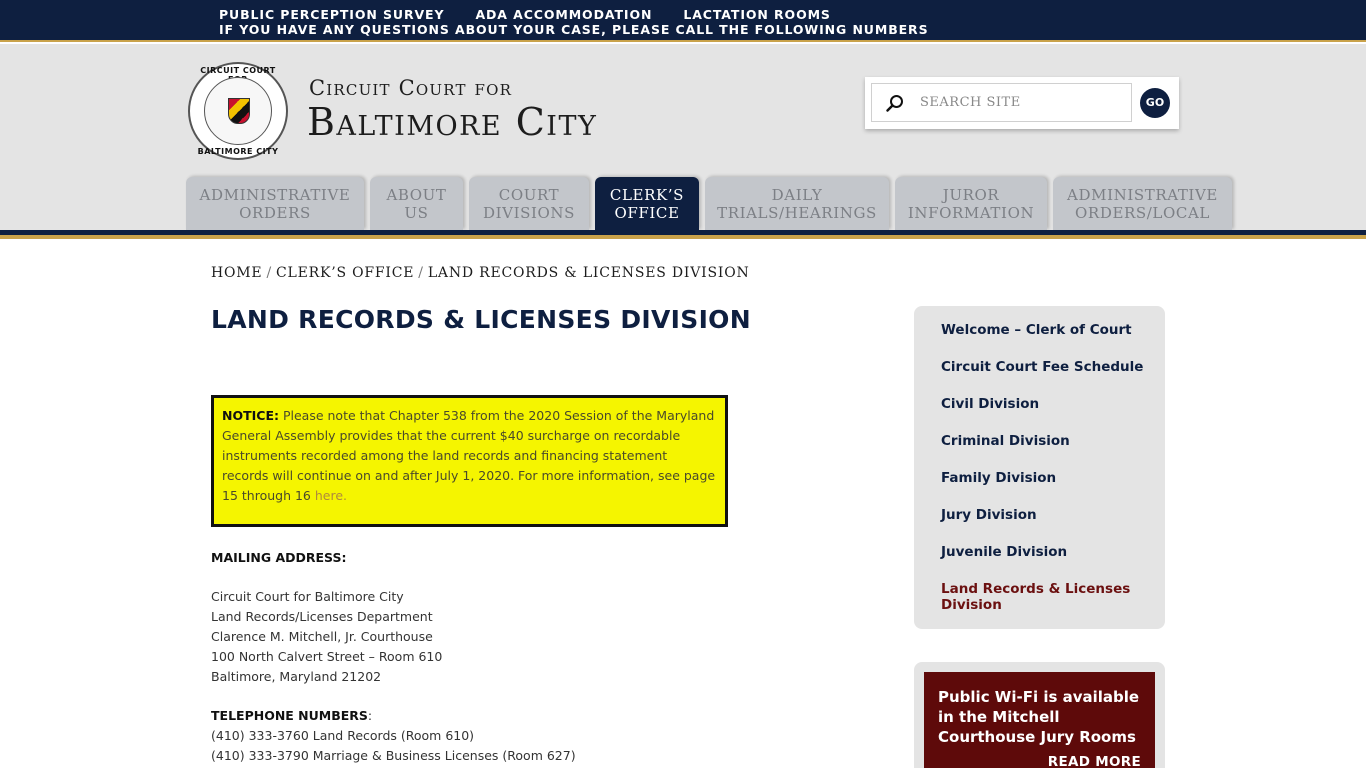  Describe the element at coordinates (1046, 478) in the screenshot. I see `sidebar-item-family: Family Division` at that location.